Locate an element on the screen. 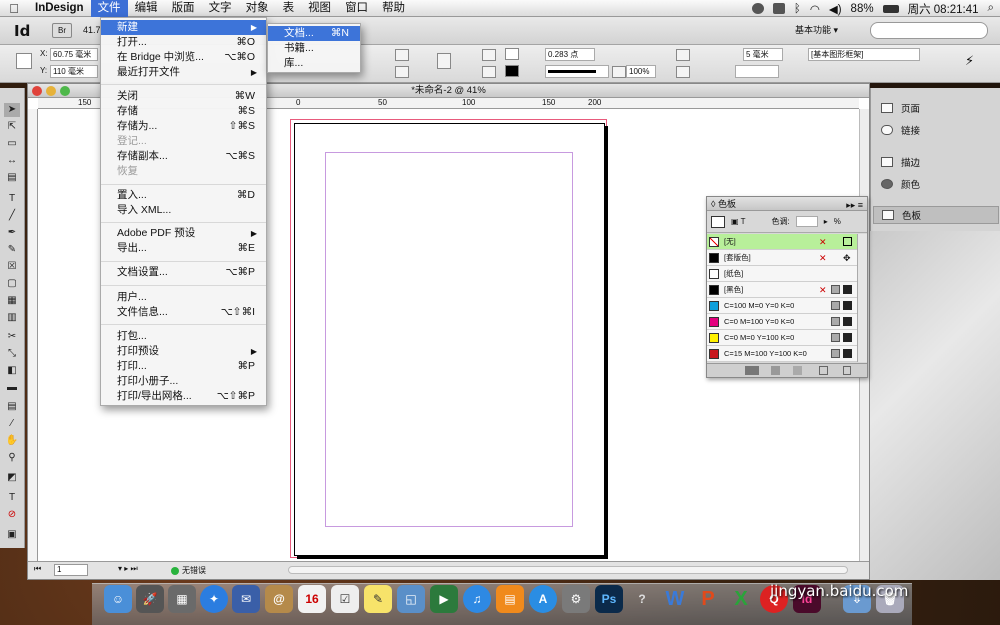  swatch-row: [黑色] ✕ is located at coordinates (783, 290).